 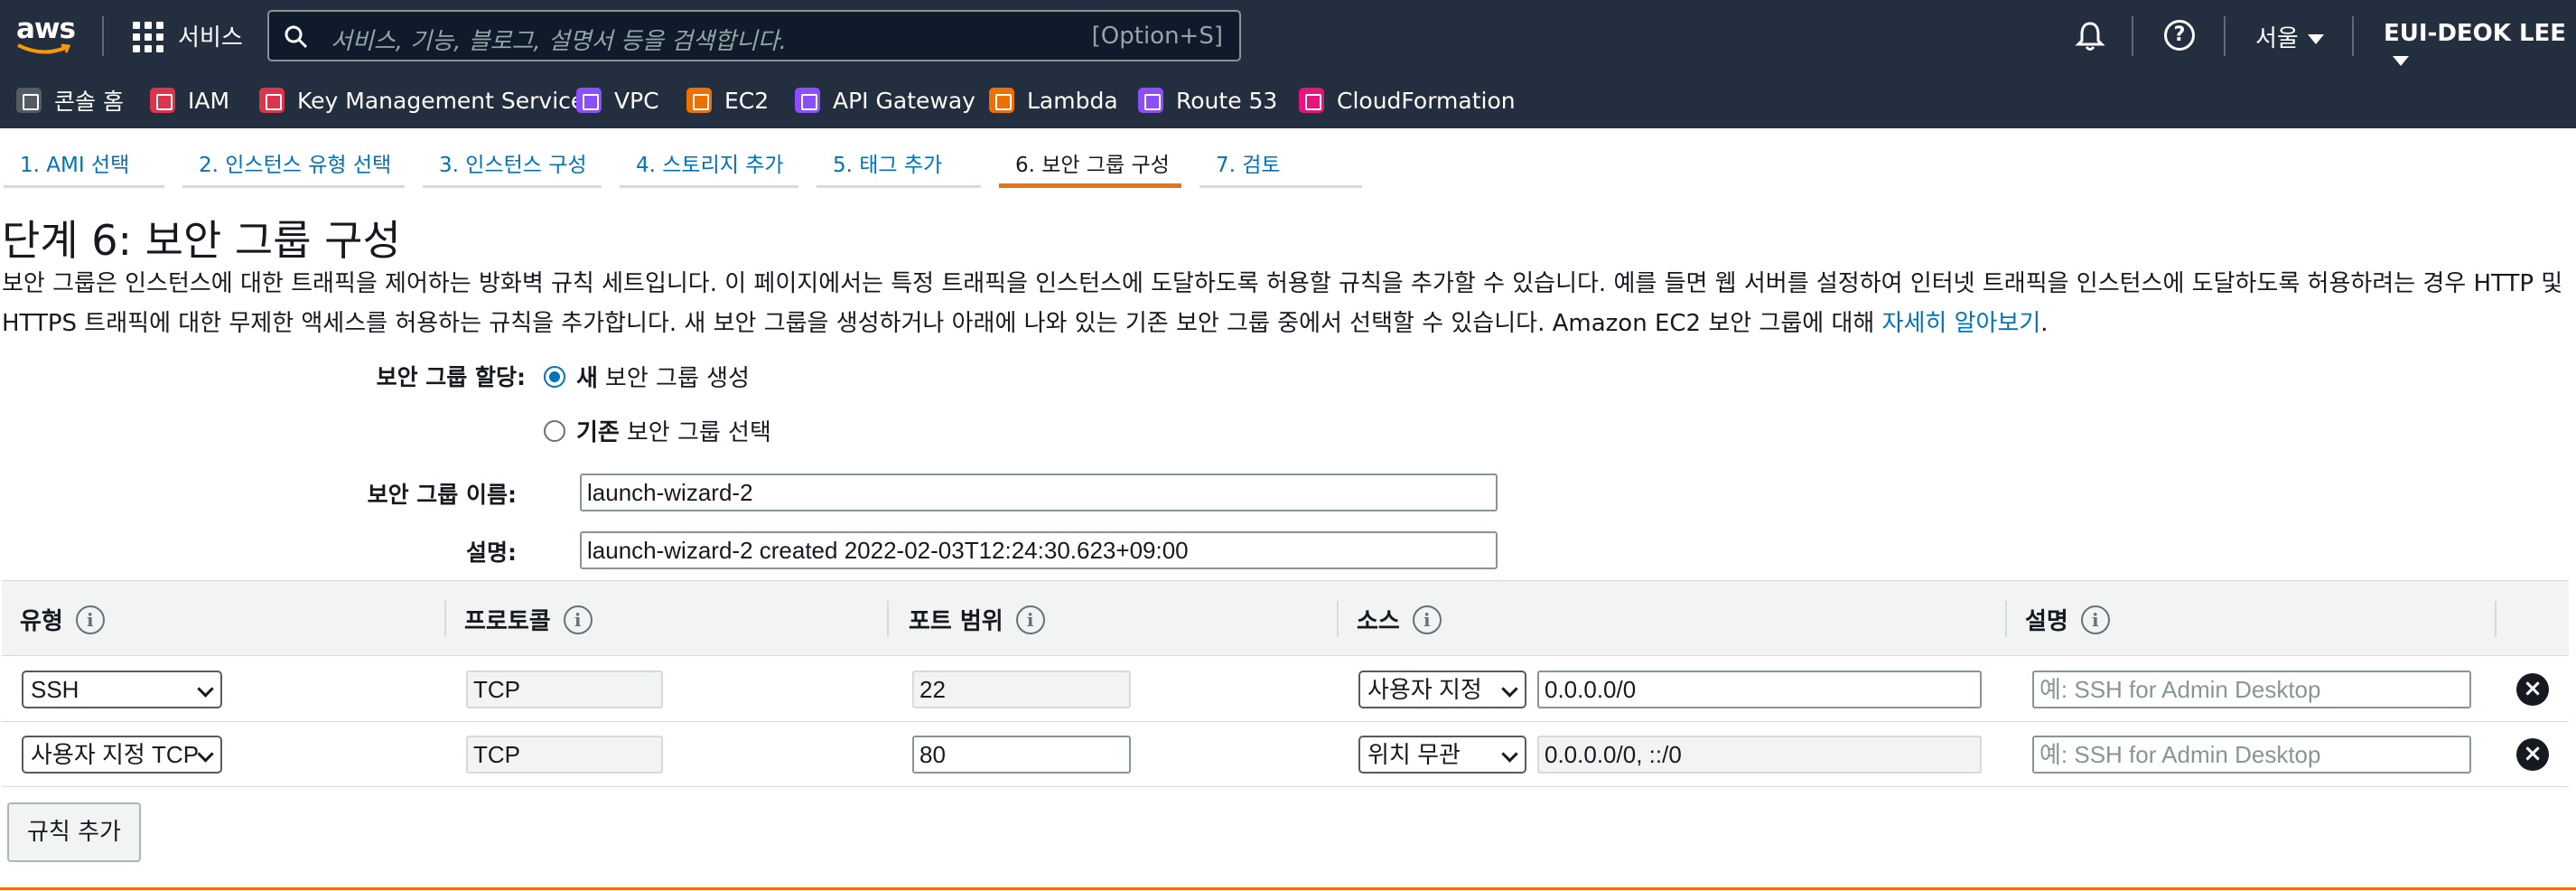 What do you see at coordinates (162, 101) in the screenshot?
I see `iam-icon` at bounding box center [162, 101].